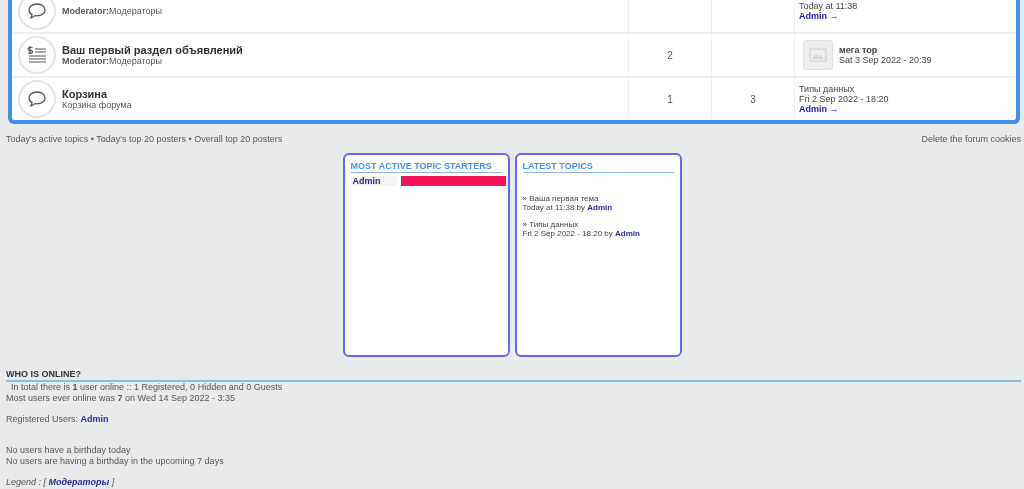 This screenshot has width=1024, height=489. Describe the element at coordinates (818, 55) in the screenshot. I see `image-placeholder-icon` at that location.